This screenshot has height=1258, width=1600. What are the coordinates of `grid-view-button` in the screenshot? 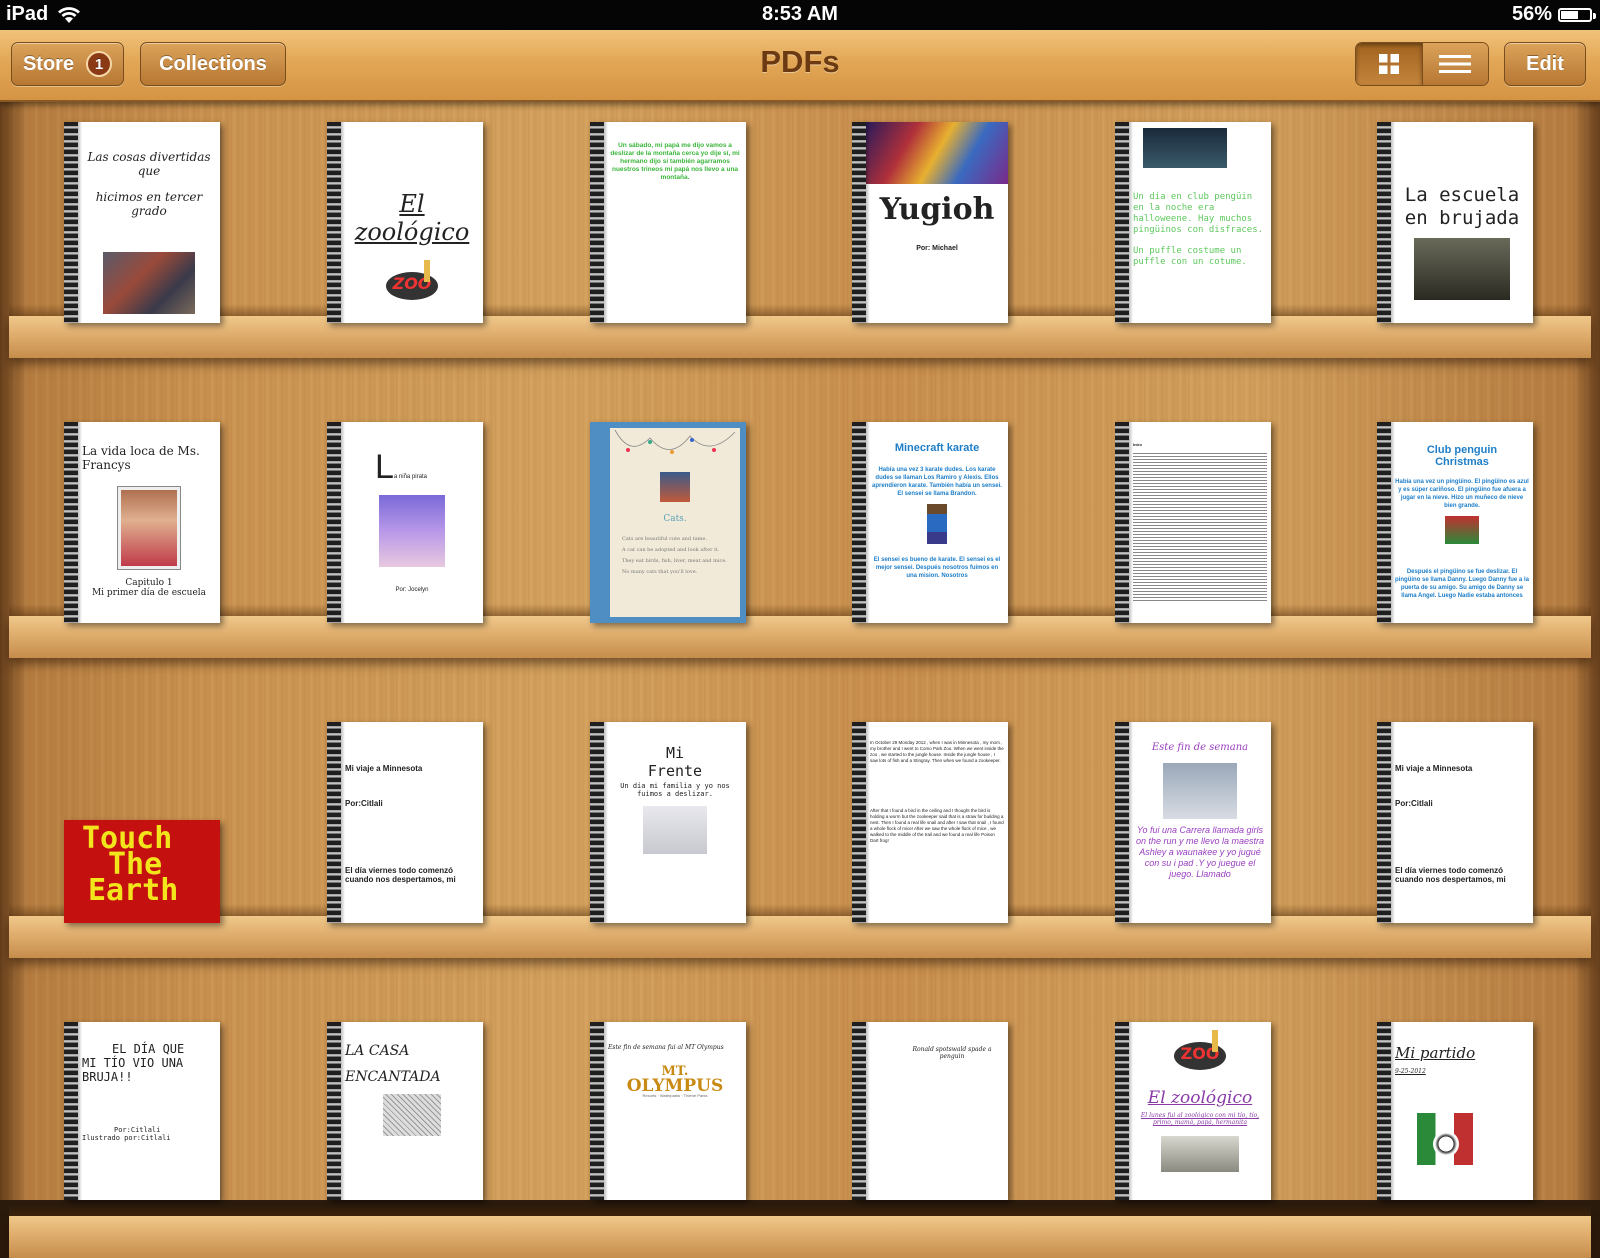 It's located at (1389, 64).